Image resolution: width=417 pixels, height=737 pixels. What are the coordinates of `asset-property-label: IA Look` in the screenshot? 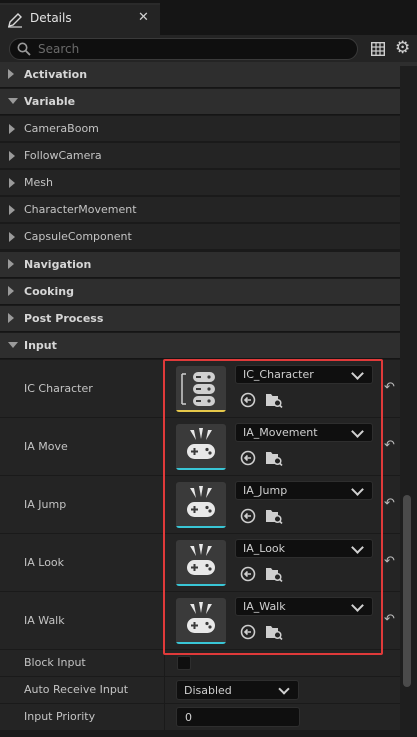 It's located at (44, 562).